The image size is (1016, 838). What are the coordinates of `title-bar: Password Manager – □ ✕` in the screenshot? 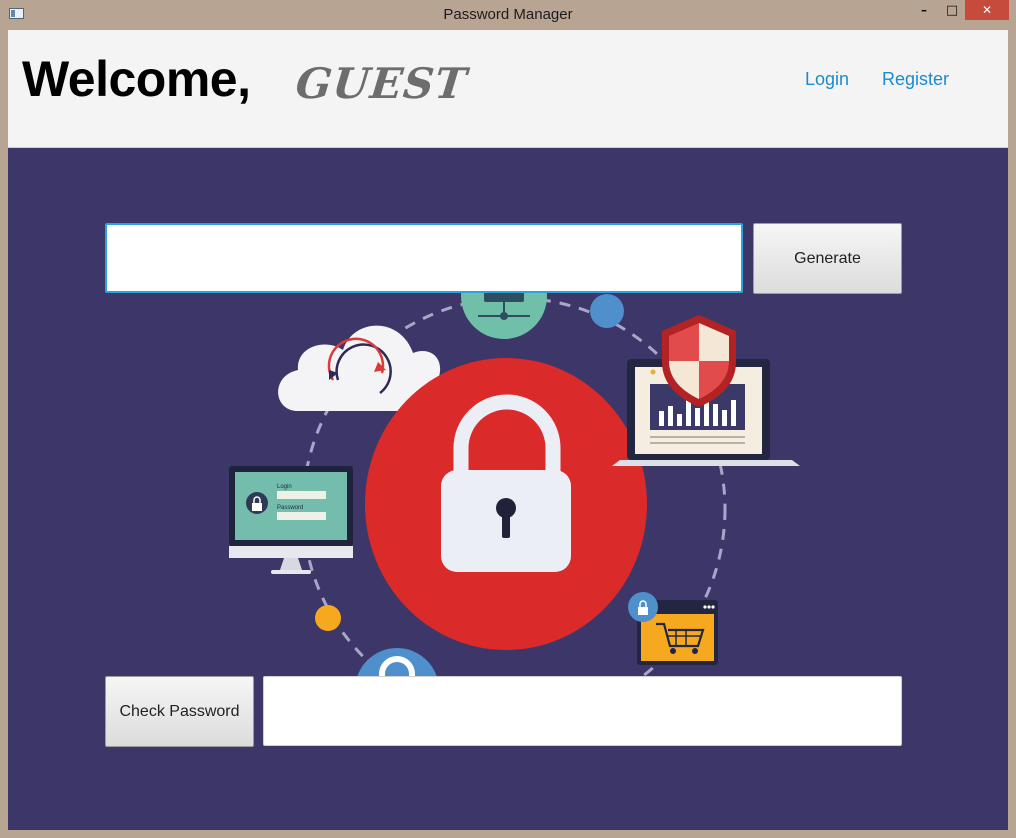 It's located at (508, 15).